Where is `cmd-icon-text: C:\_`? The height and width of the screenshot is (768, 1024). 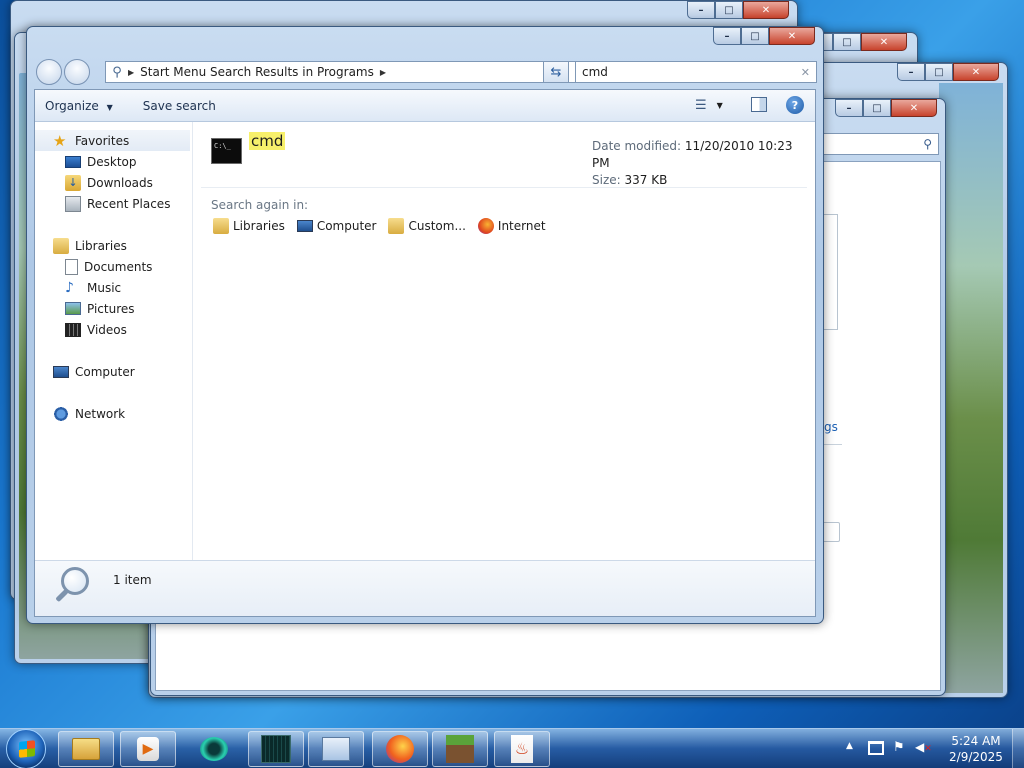 cmd-icon-text: C:\_ is located at coordinates (222, 146).